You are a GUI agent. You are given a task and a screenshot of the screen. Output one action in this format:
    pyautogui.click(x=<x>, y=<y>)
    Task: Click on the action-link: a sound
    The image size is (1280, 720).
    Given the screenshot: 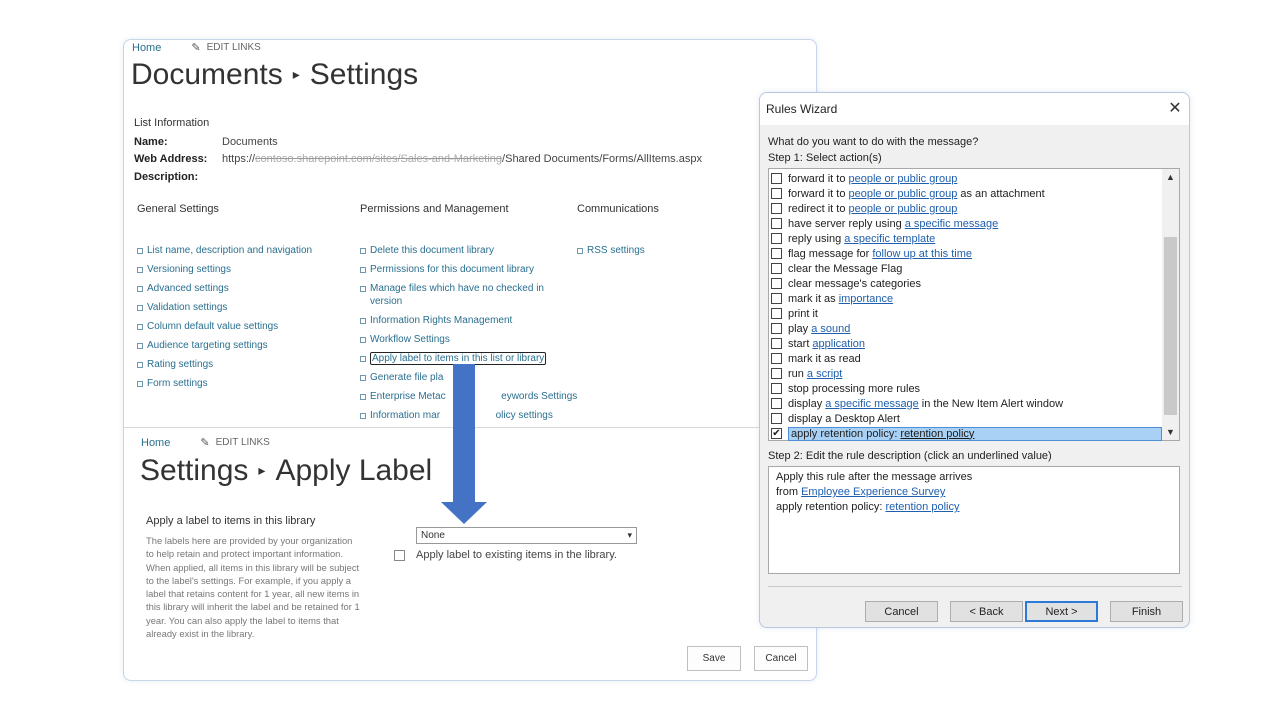 What is the action you would take?
    pyautogui.click(x=830, y=329)
    